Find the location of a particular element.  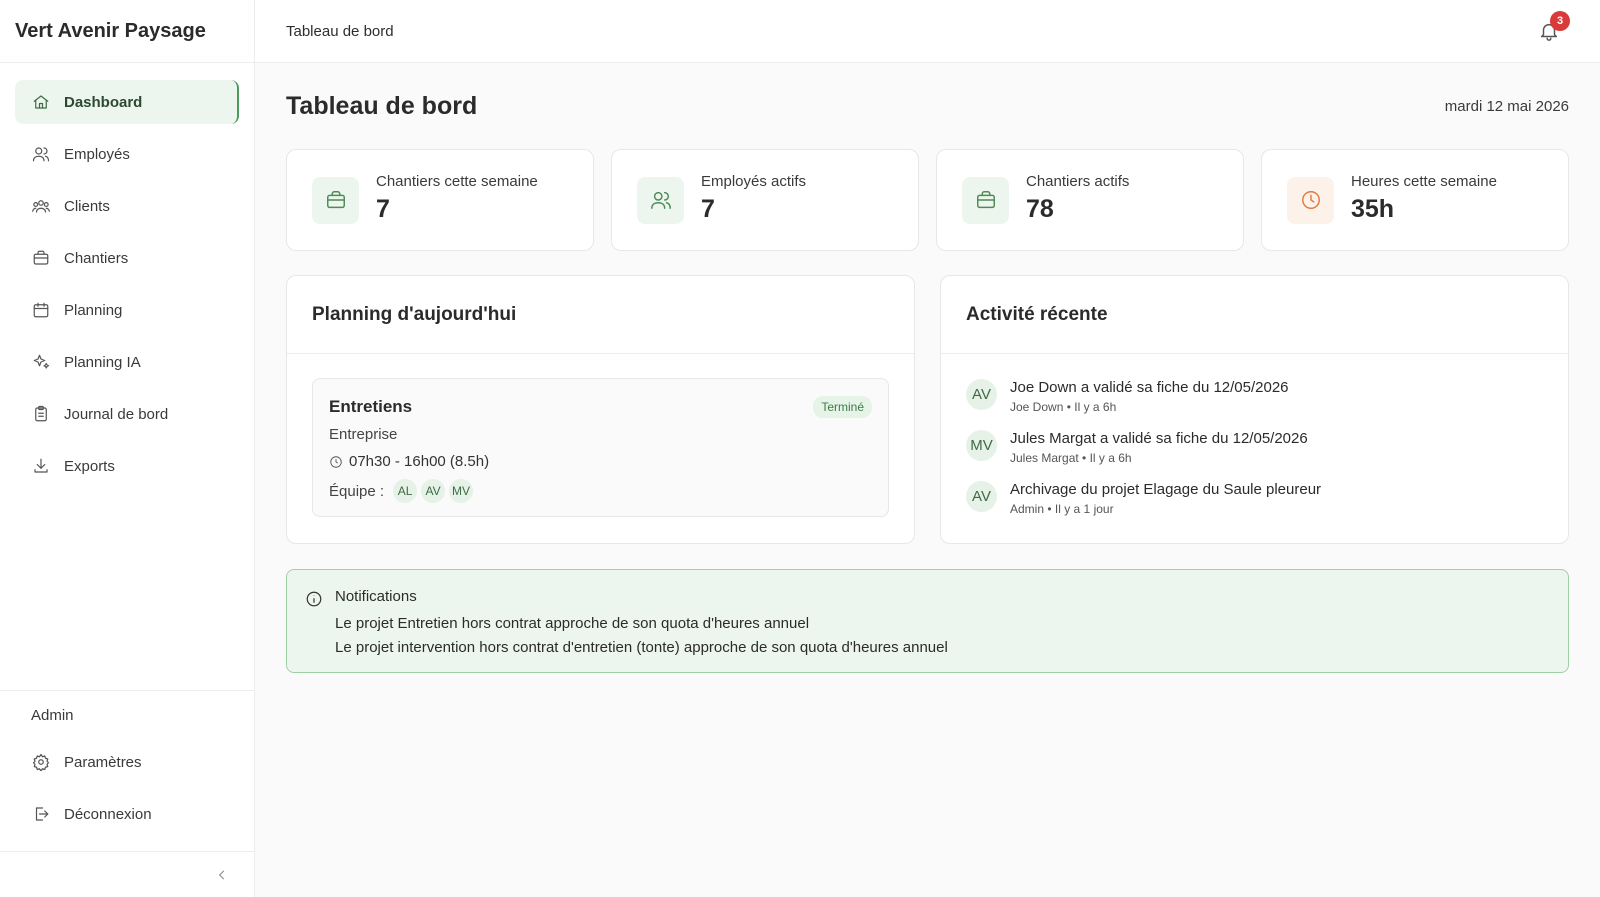

sidebar-item-label: Dashboard is located at coordinates (103, 102).